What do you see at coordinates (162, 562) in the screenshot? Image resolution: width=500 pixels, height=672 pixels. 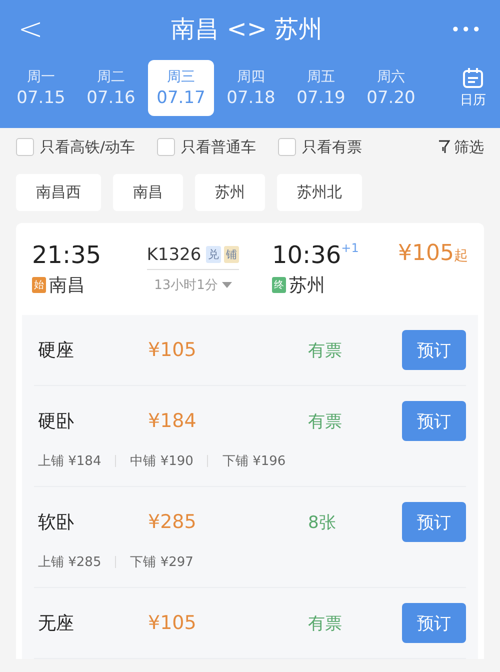 I see `berth-price: 下铺 ¥297` at bounding box center [162, 562].